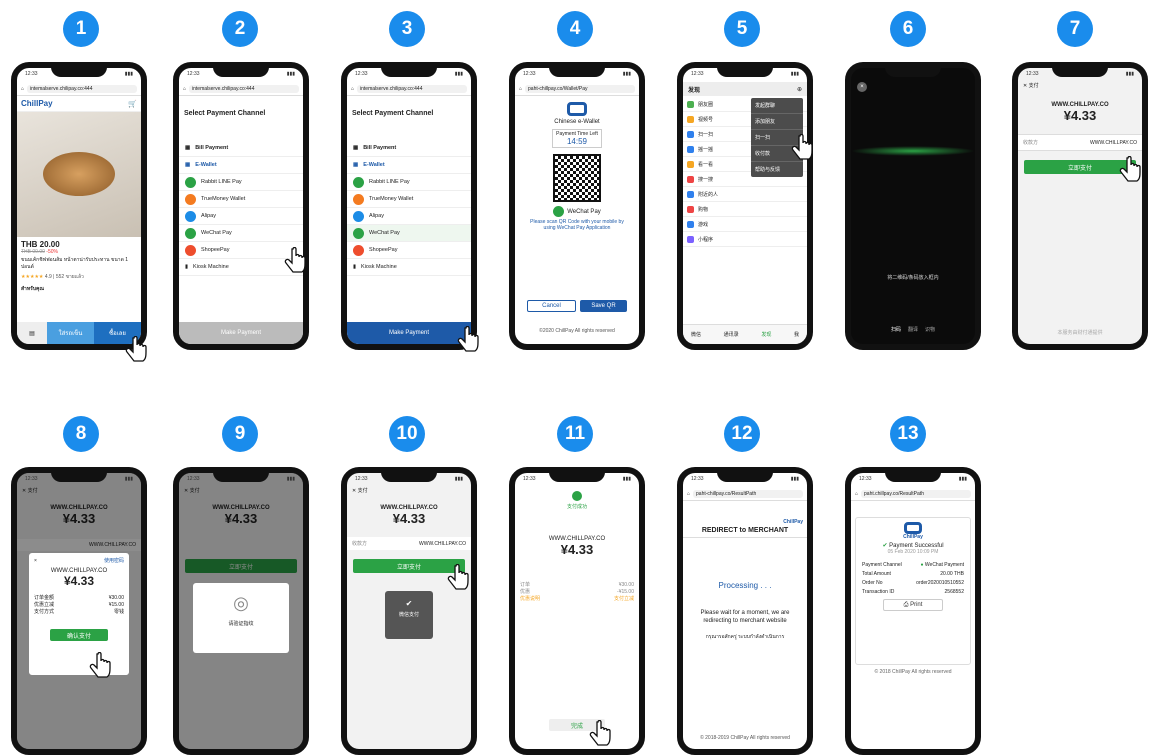 The image size is (1151, 755). I want to click on step-badge-13: 13, so click(908, 434).